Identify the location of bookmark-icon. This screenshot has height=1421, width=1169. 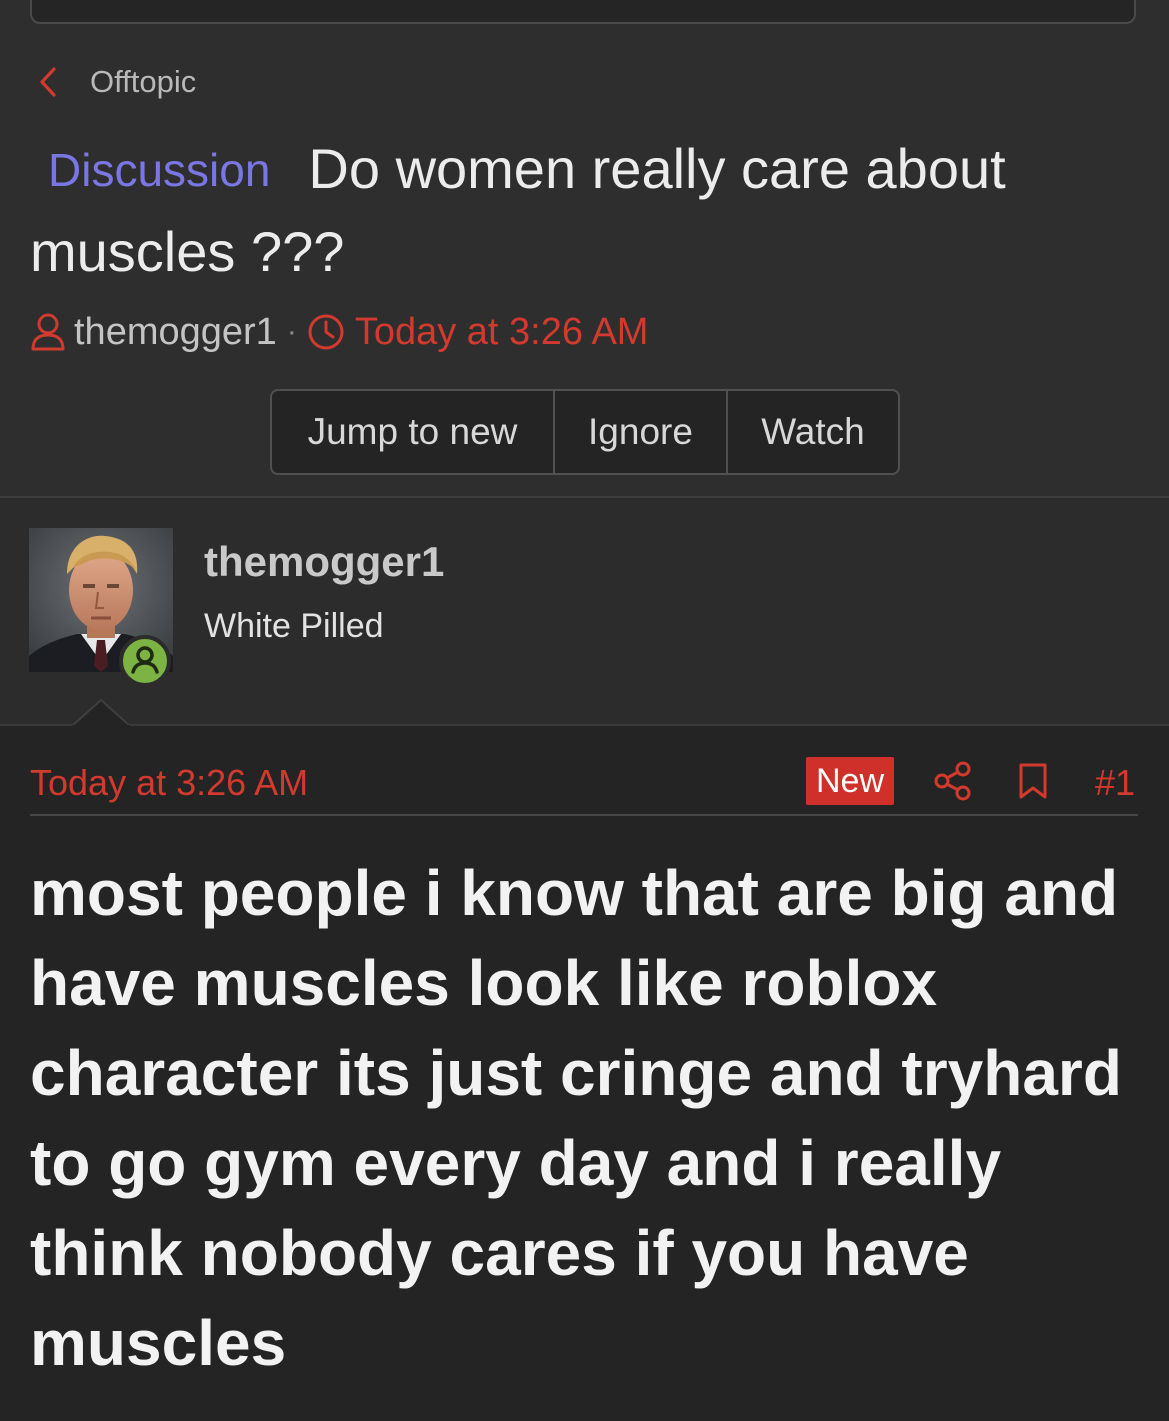
(1033, 781).